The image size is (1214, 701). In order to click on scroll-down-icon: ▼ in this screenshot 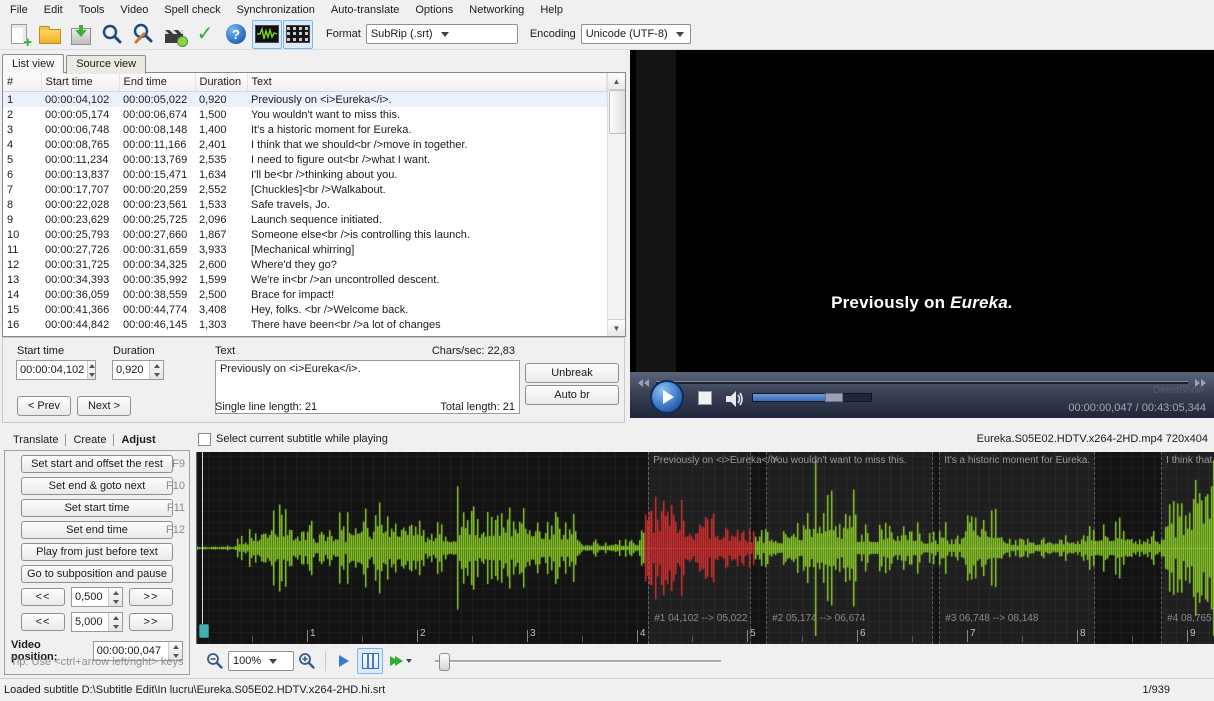, I will do `click(616, 327)`.